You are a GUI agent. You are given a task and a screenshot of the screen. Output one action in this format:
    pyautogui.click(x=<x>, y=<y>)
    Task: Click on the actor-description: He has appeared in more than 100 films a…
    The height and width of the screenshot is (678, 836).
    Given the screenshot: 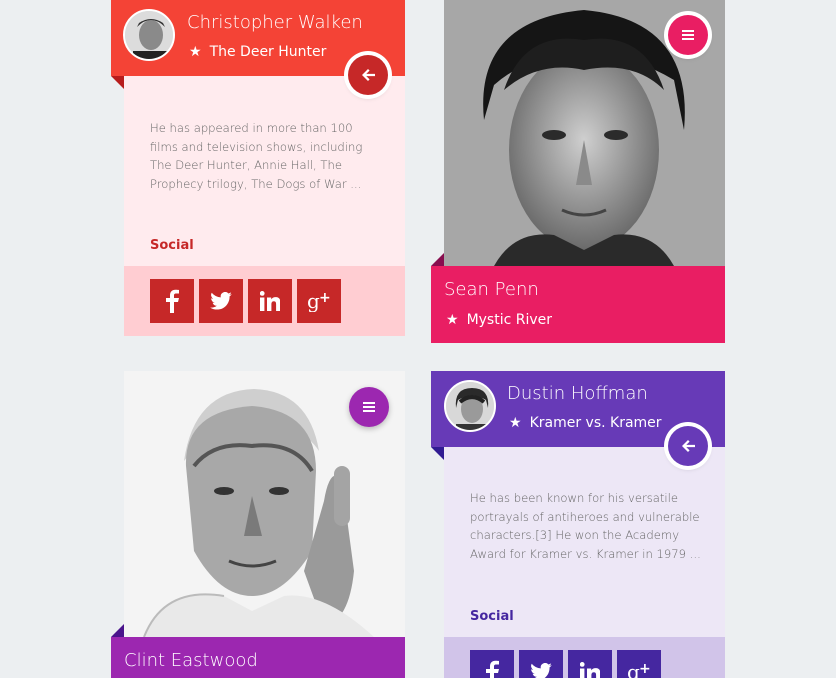 What is the action you would take?
    pyautogui.click(x=256, y=156)
    